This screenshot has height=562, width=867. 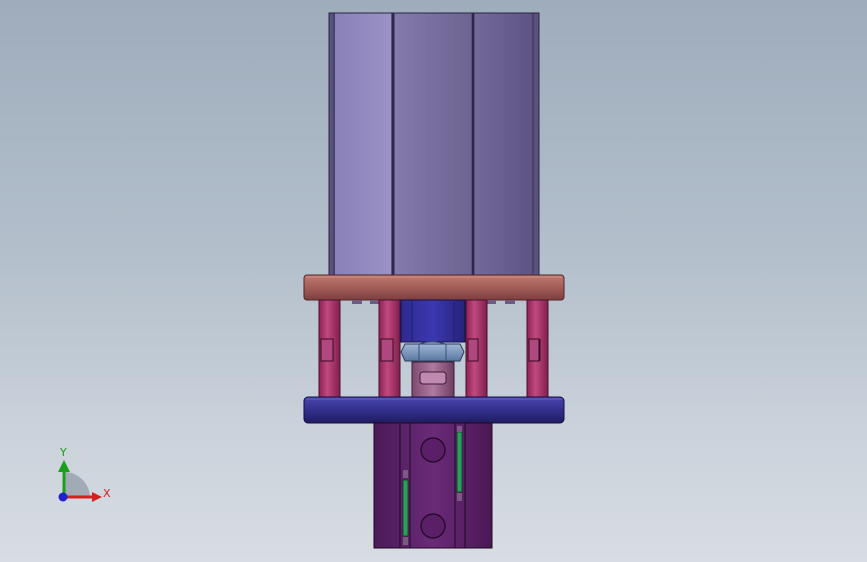 I want to click on x-axis-label: X, so click(x=107, y=493).